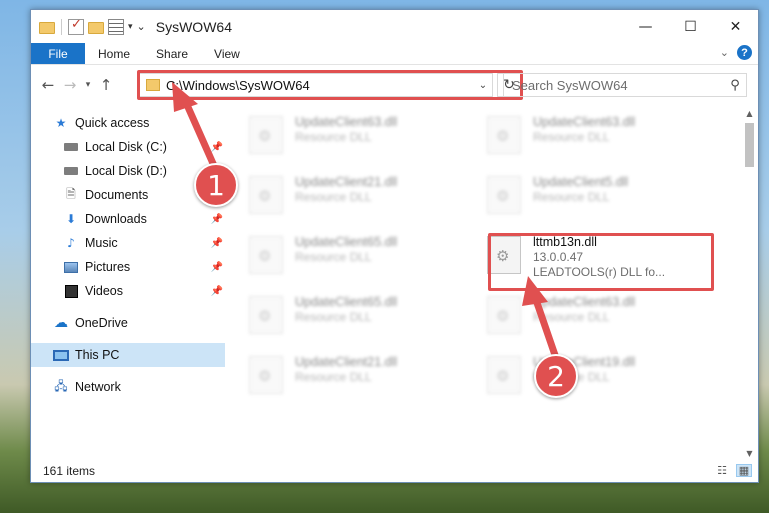 The image size is (769, 513). I want to click on network-icon: 🖧, so click(61, 385).